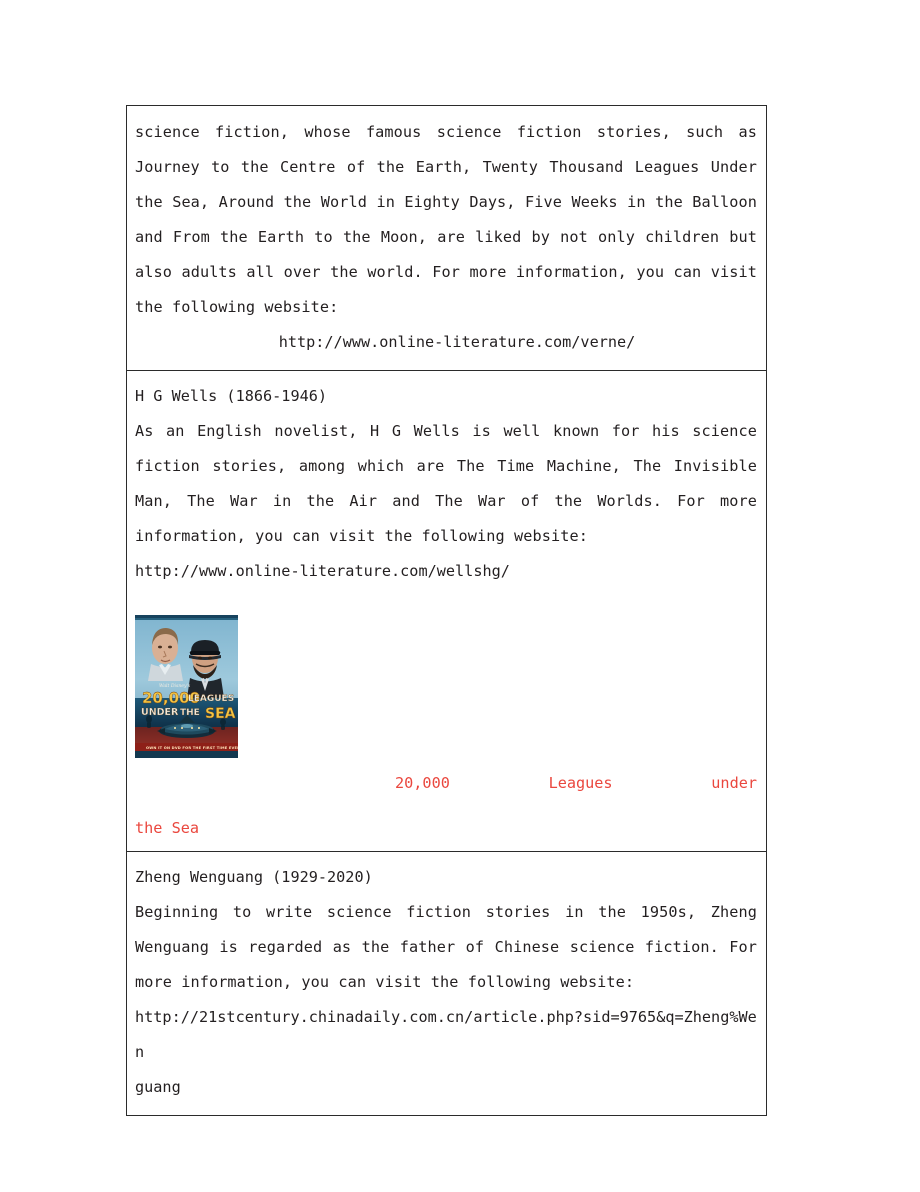  What do you see at coordinates (254, 877) in the screenshot?
I see `zheng-heading: Zheng Wenguang (1929-2020)` at bounding box center [254, 877].